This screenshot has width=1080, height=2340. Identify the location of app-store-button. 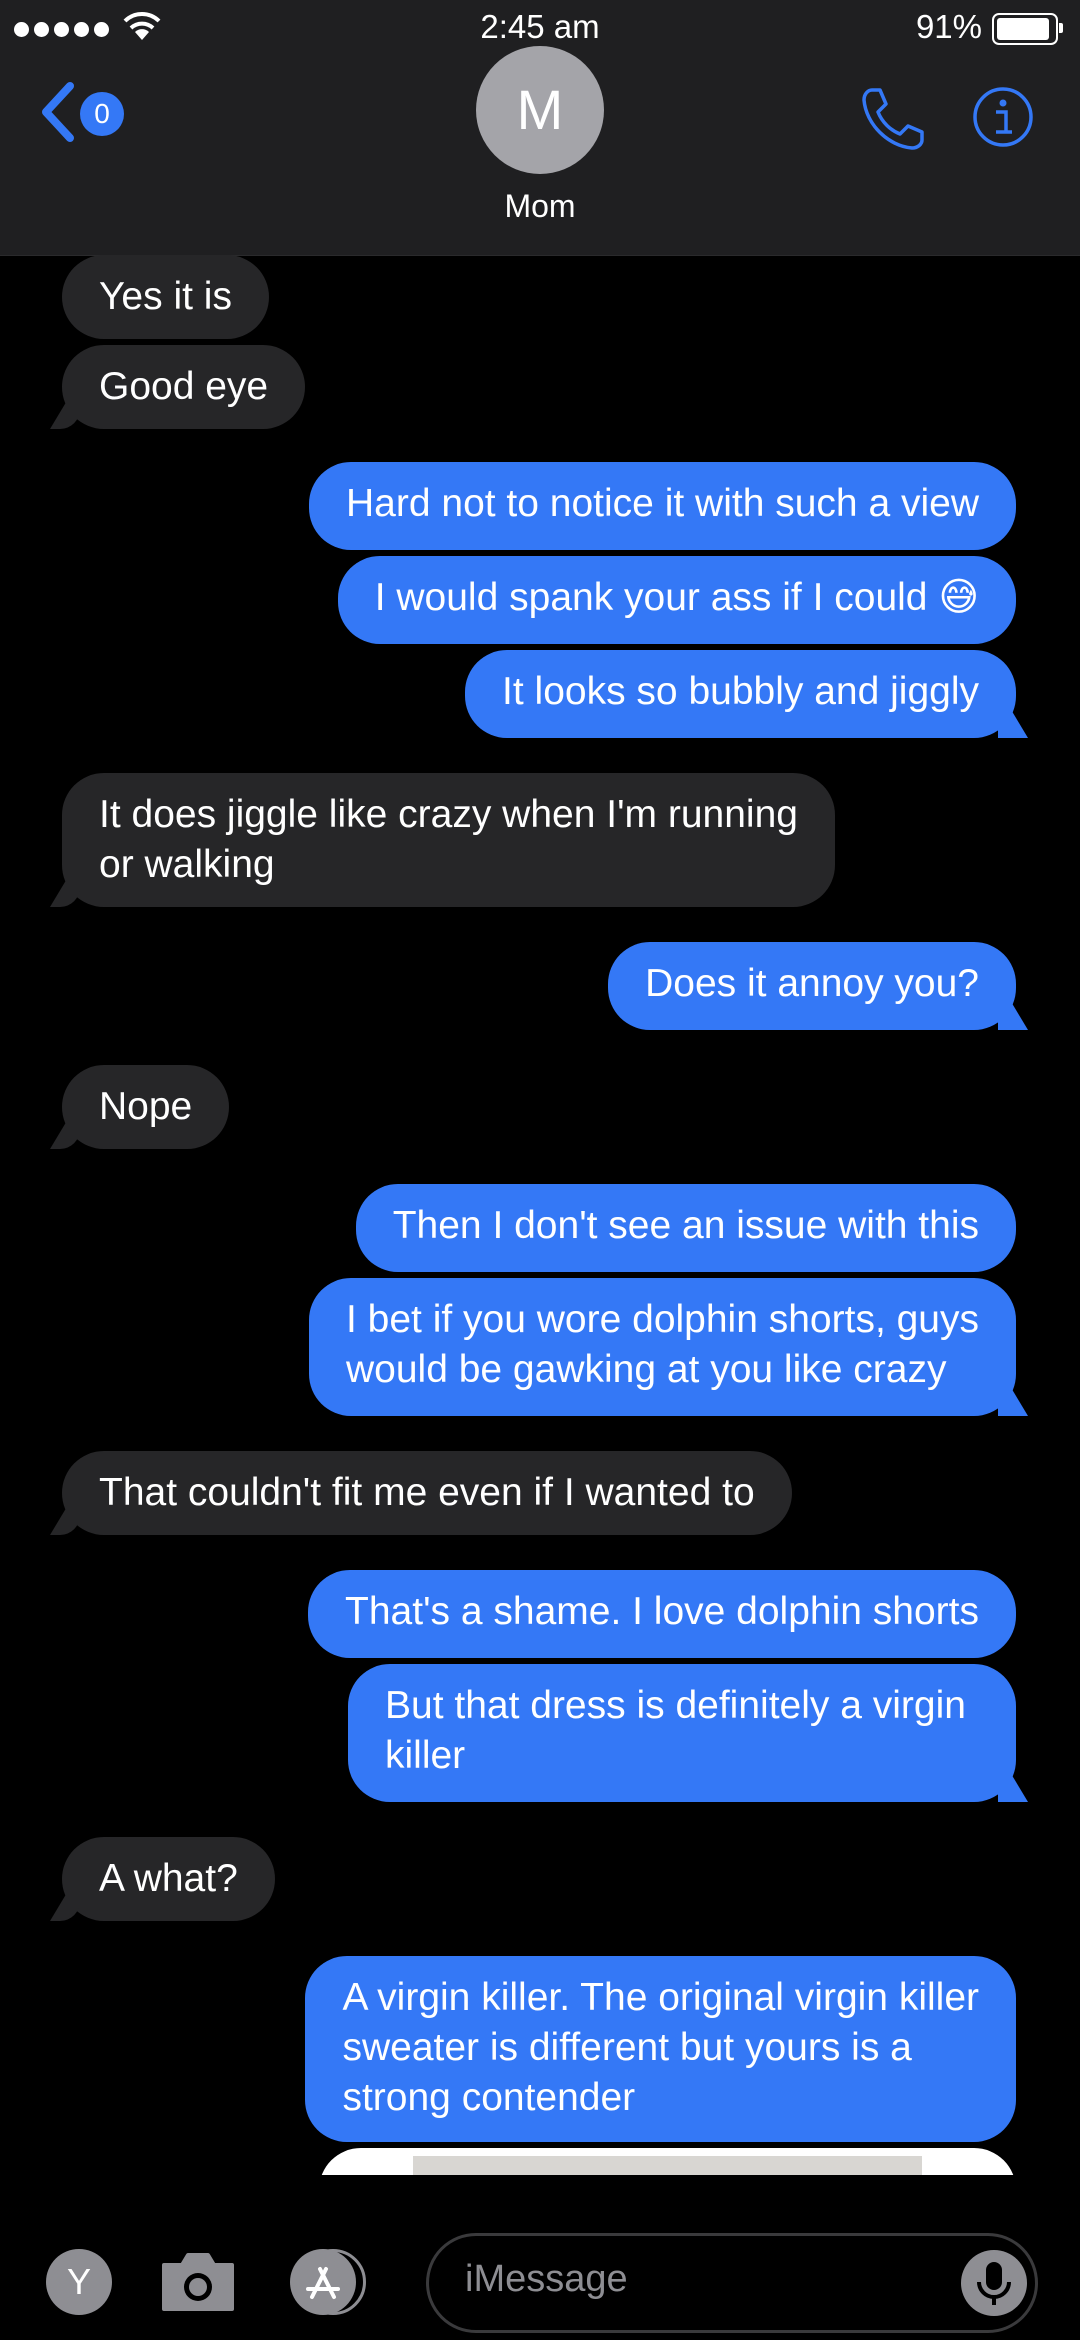
(323, 2282).